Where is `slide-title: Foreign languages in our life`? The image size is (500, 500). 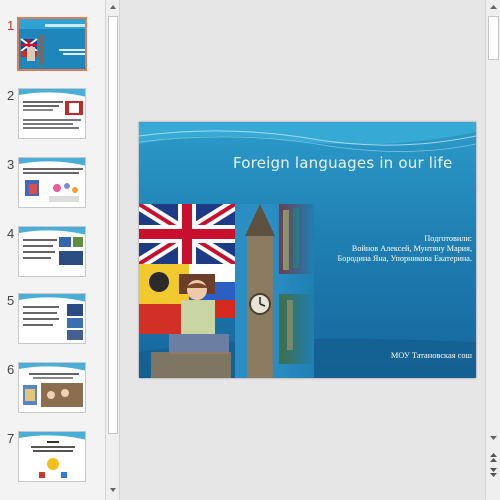
slide-title: Foreign languages in our life is located at coordinates (353, 163).